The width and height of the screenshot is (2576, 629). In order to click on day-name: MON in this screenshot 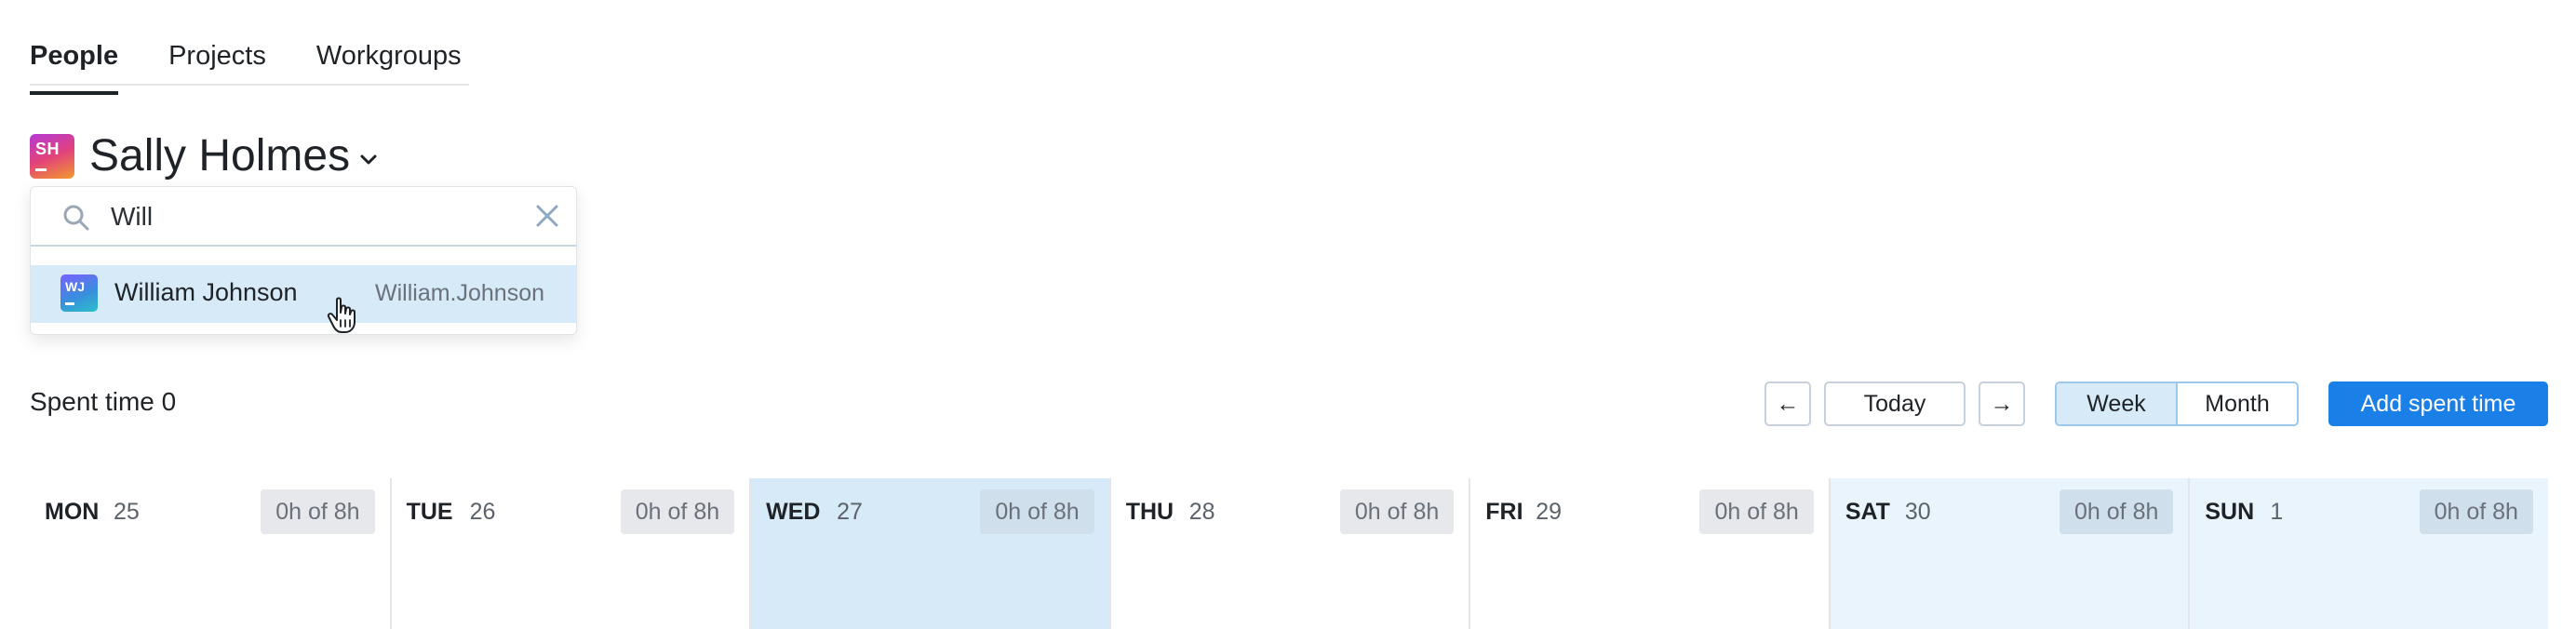, I will do `click(72, 512)`.